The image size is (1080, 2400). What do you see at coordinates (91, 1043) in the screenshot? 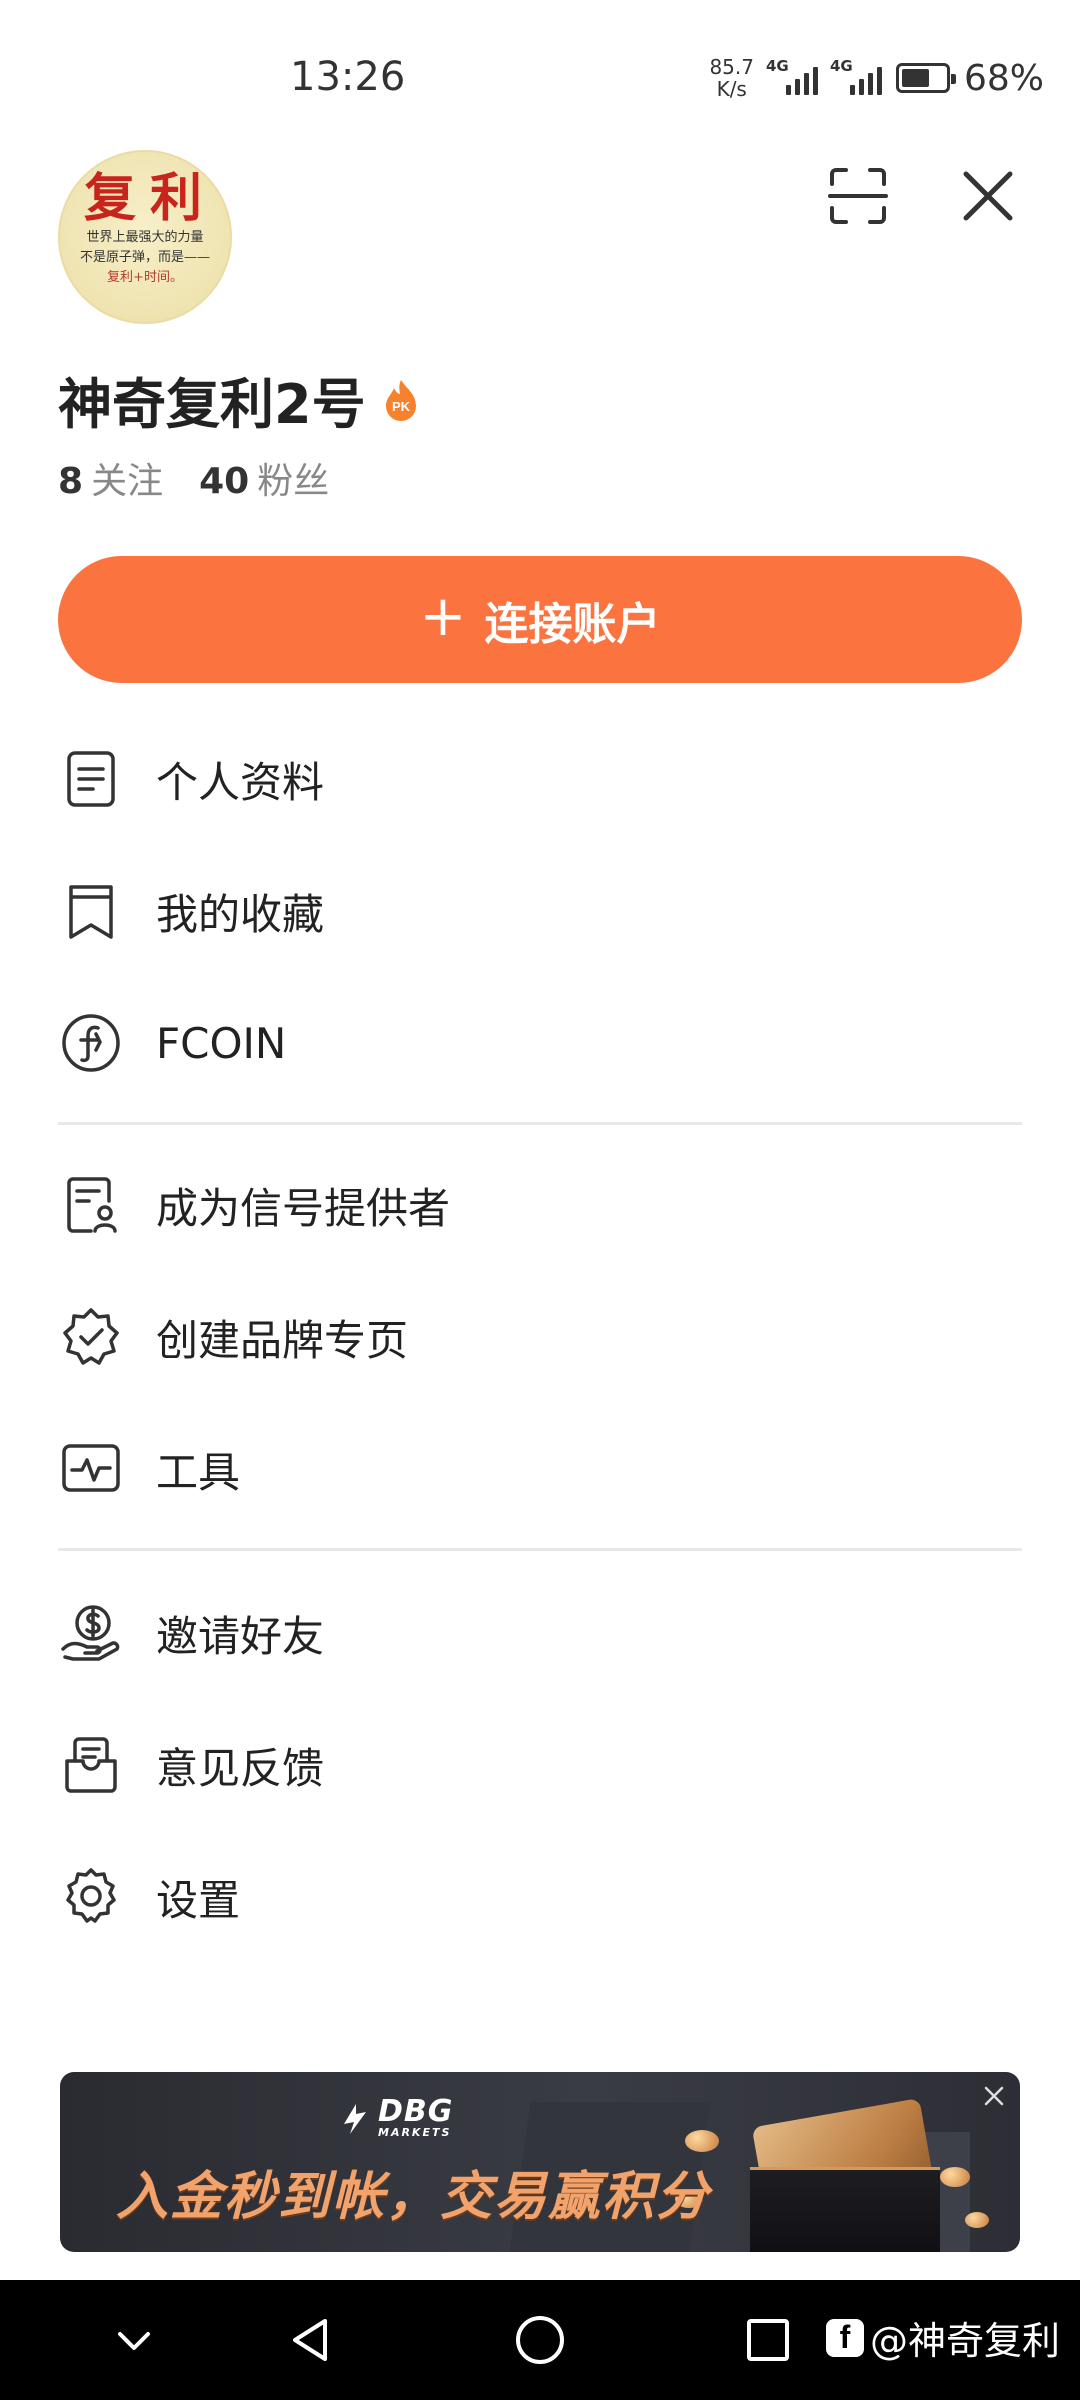
I see `fcoin-icon` at bounding box center [91, 1043].